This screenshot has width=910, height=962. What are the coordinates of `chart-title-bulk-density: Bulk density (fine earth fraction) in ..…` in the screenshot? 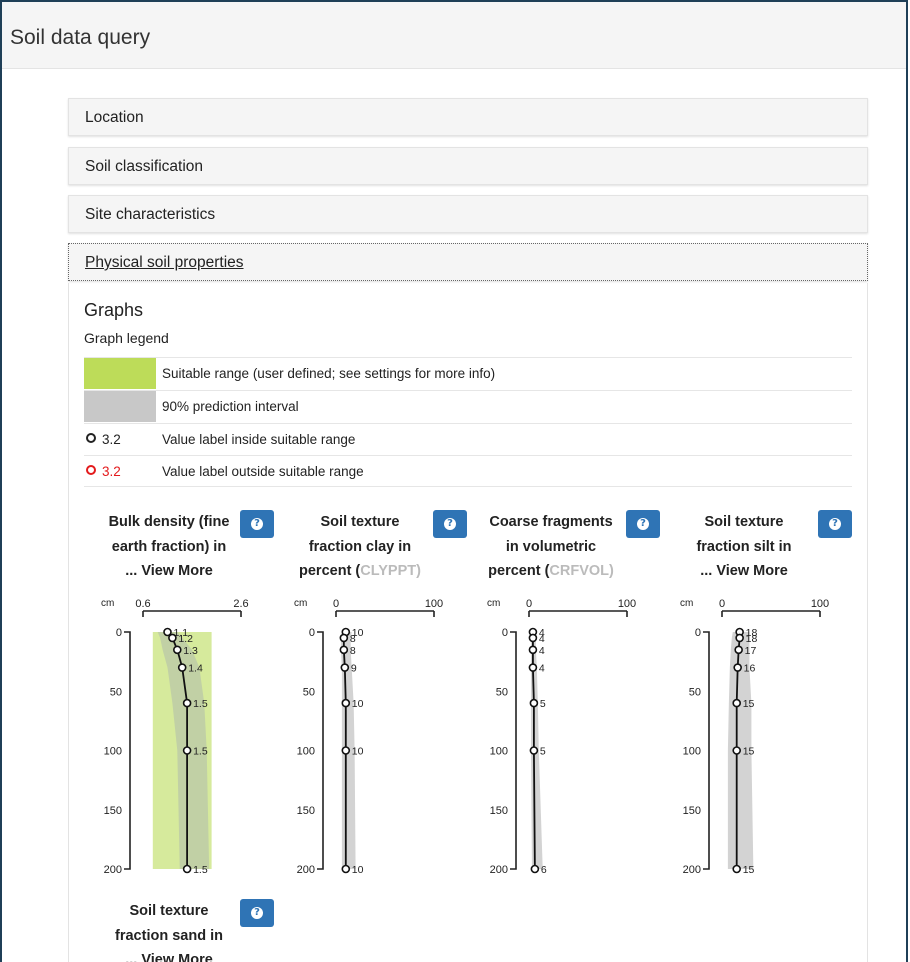 It's located at (169, 547).